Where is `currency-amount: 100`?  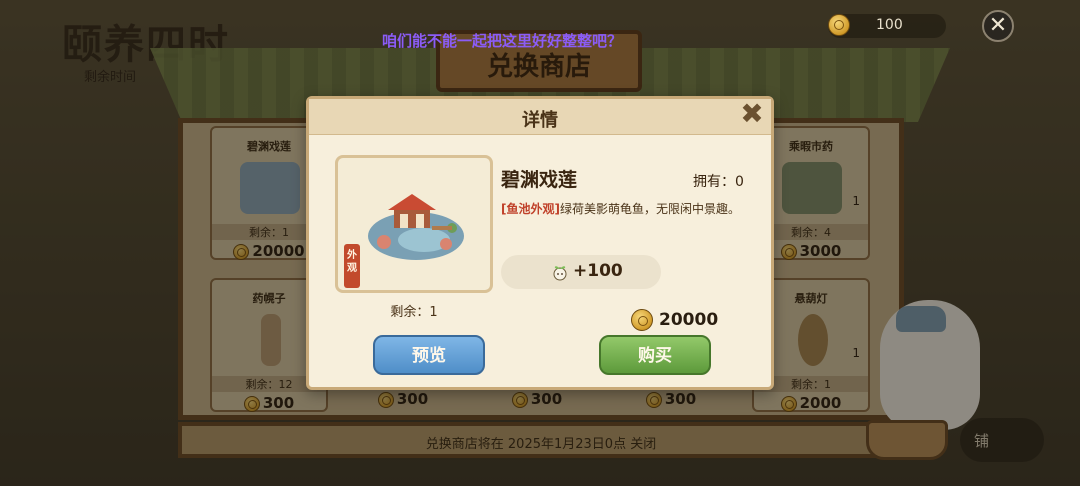
currency-amount: 100 is located at coordinates (889, 25).